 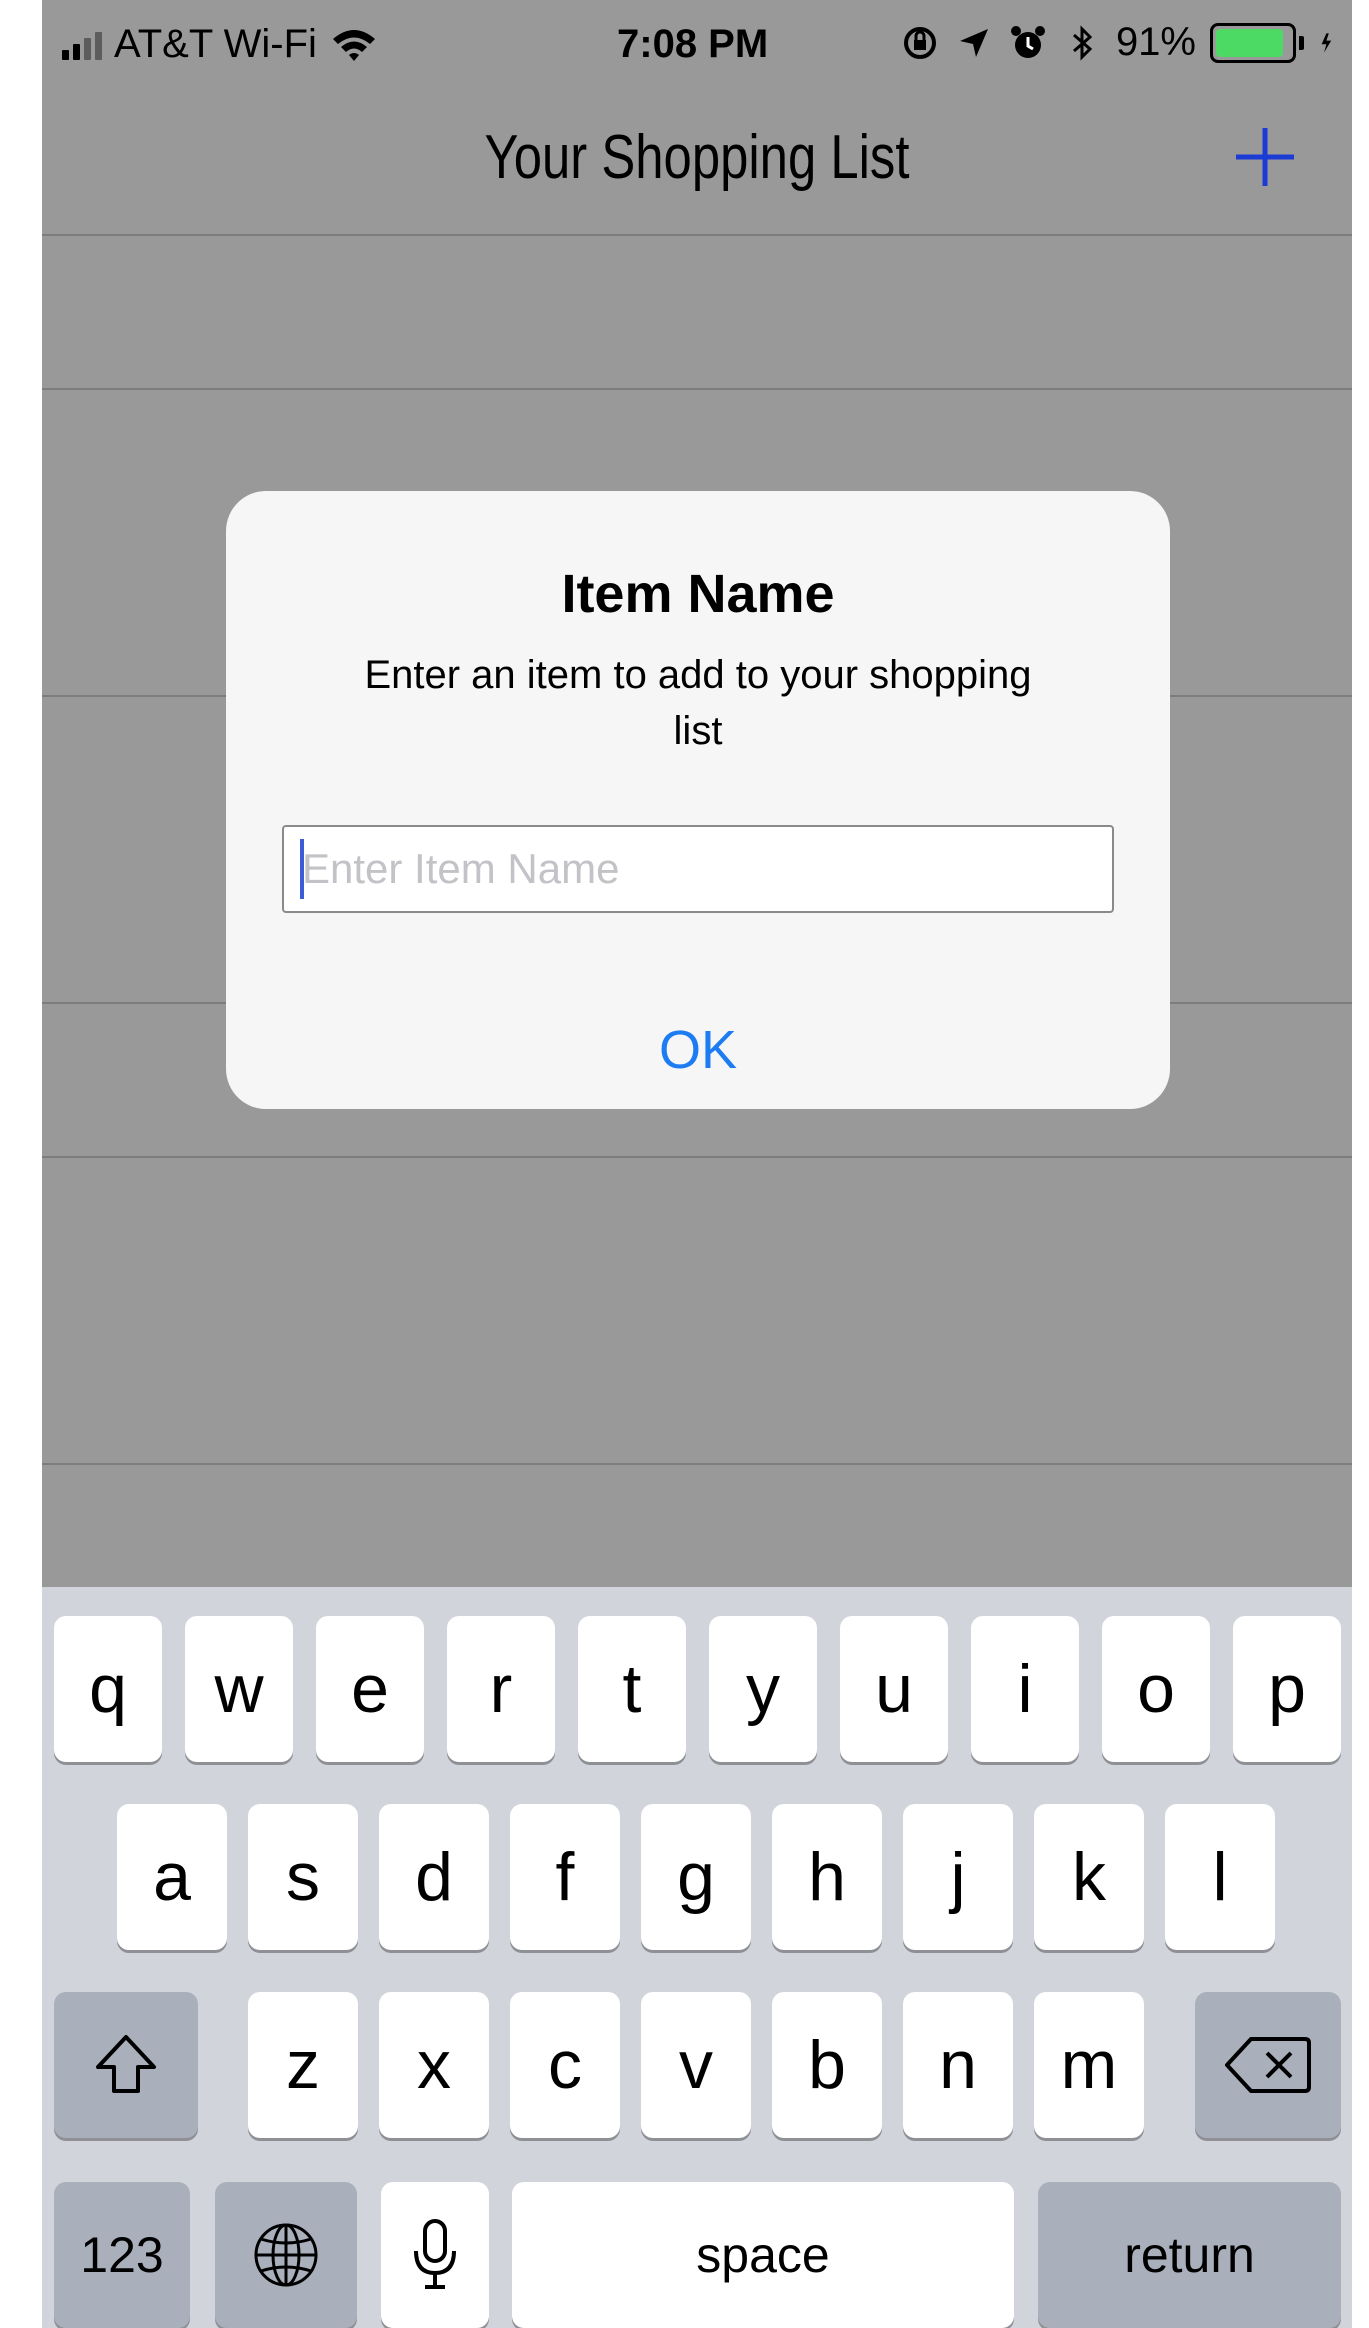 What do you see at coordinates (1156, 1689) in the screenshot?
I see `key-o: o` at bounding box center [1156, 1689].